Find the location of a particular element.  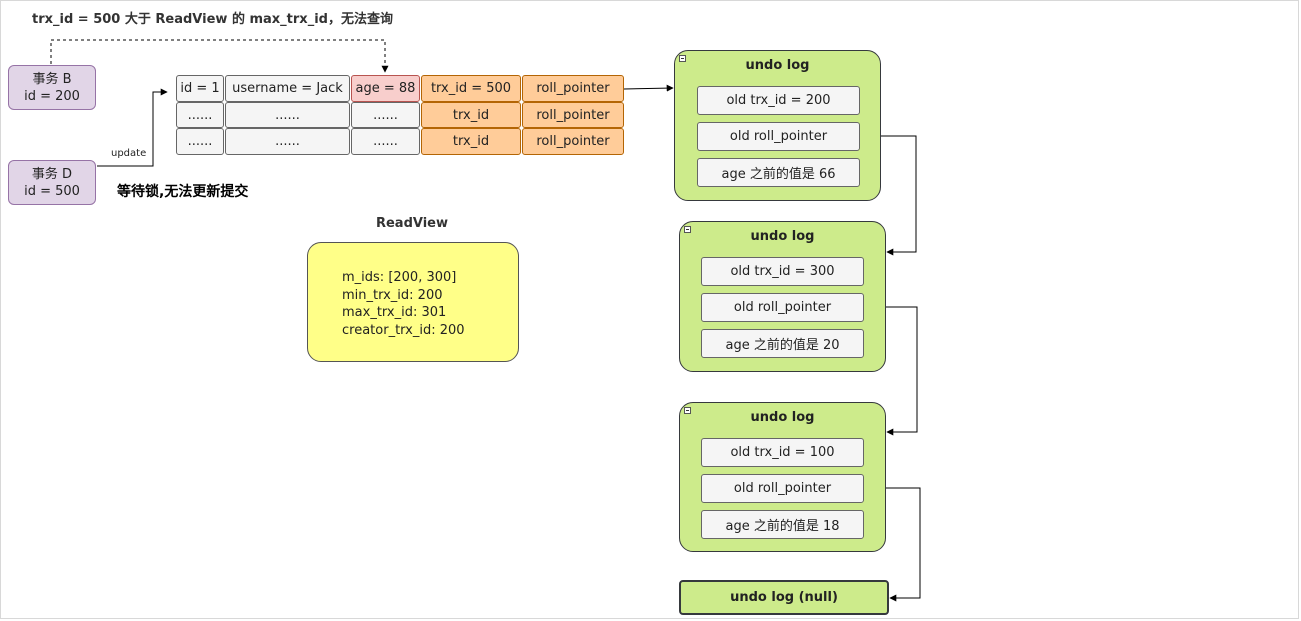

table-cell: username = Jack is located at coordinates (287, 88).